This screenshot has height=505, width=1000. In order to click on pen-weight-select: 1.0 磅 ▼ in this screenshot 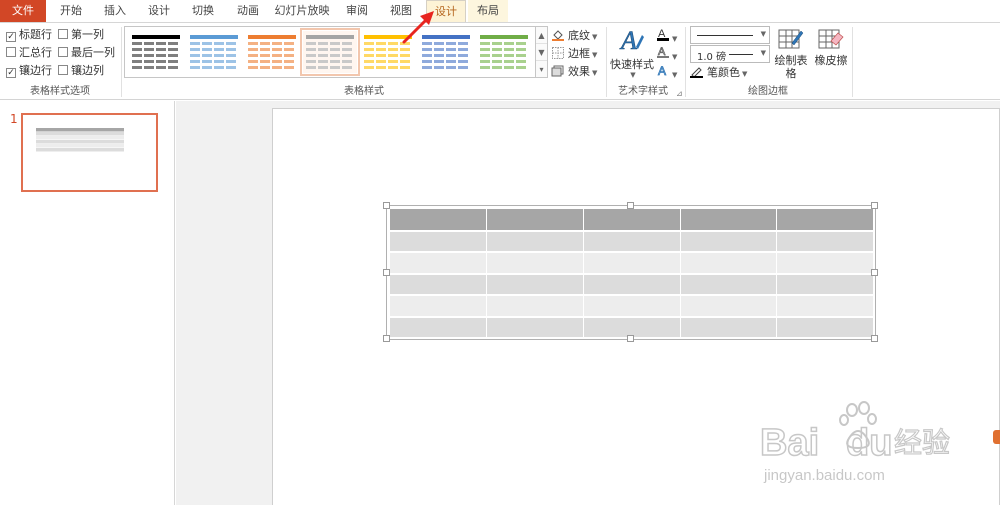, I will do `click(730, 54)`.